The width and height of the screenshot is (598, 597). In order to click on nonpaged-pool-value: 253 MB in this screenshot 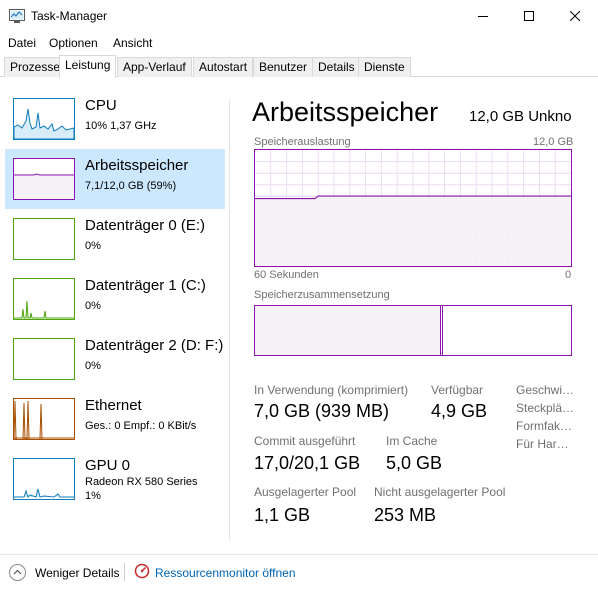, I will do `click(405, 515)`.